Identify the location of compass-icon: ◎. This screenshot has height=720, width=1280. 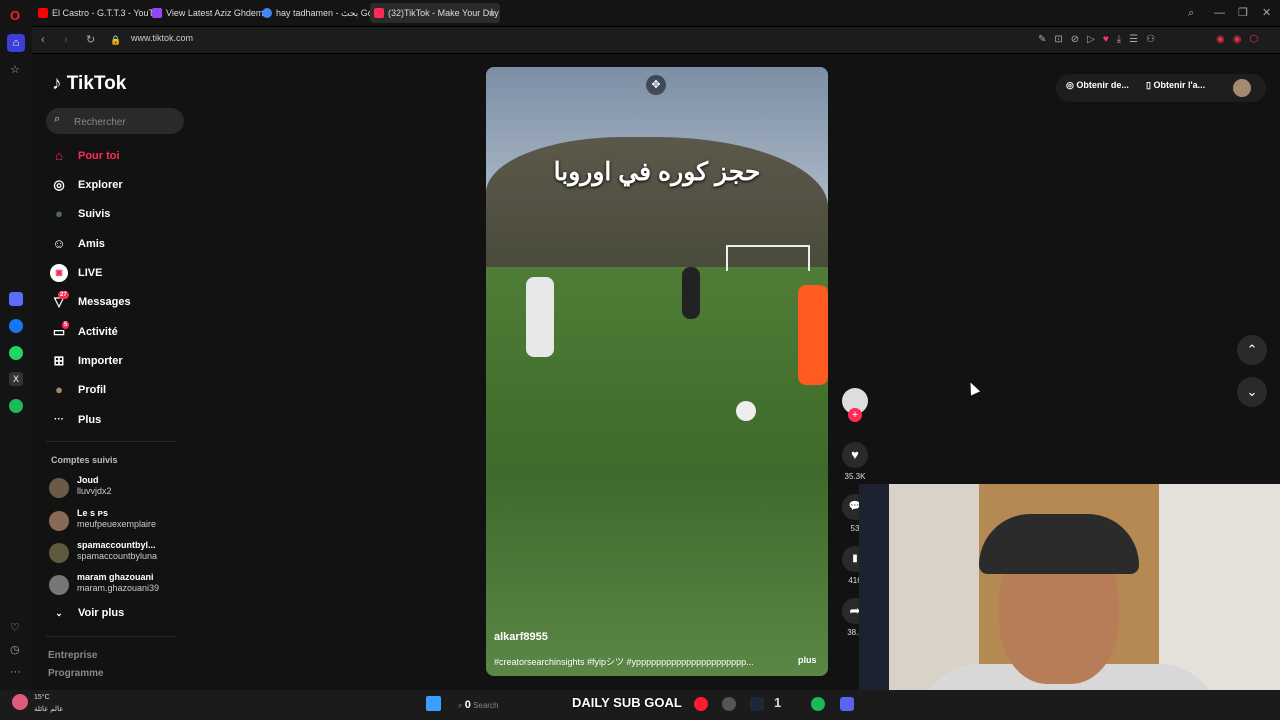
(59, 184).